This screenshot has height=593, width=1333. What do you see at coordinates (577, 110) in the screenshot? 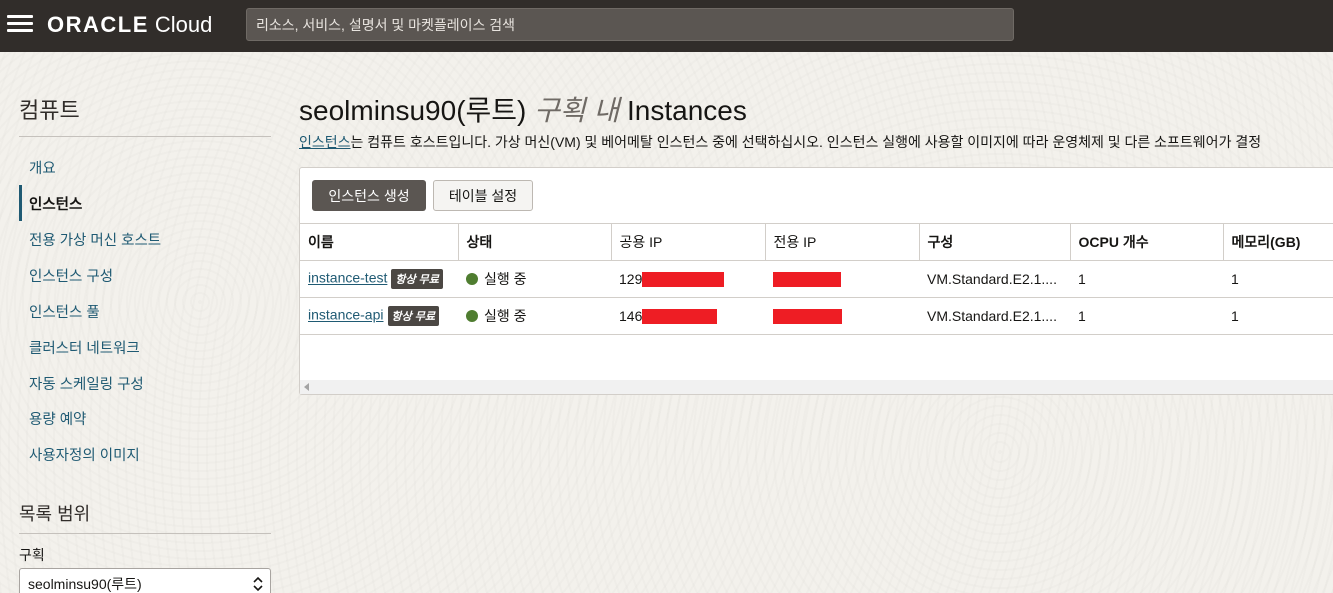
I see `page-title-in: 구획 내` at bounding box center [577, 110].